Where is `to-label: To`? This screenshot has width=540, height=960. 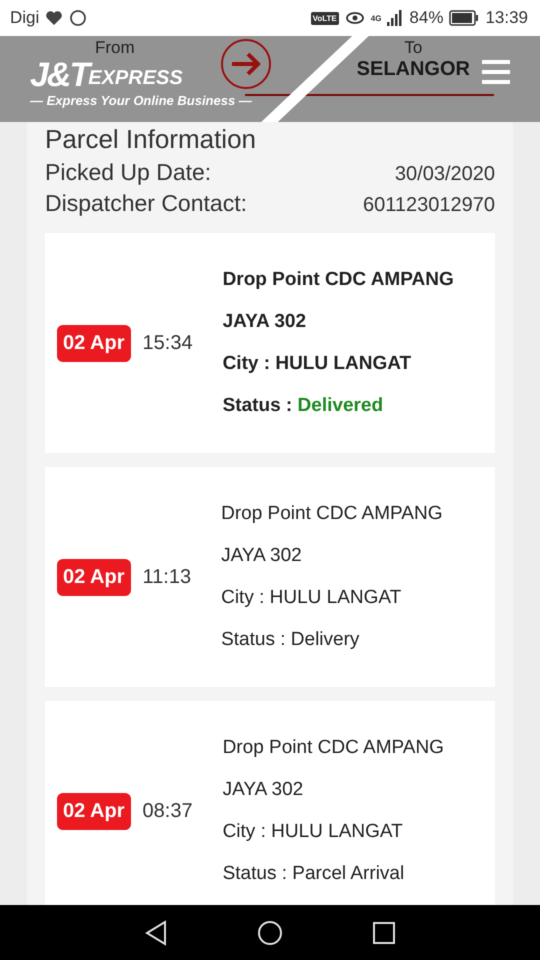 to-label: To is located at coordinates (413, 48).